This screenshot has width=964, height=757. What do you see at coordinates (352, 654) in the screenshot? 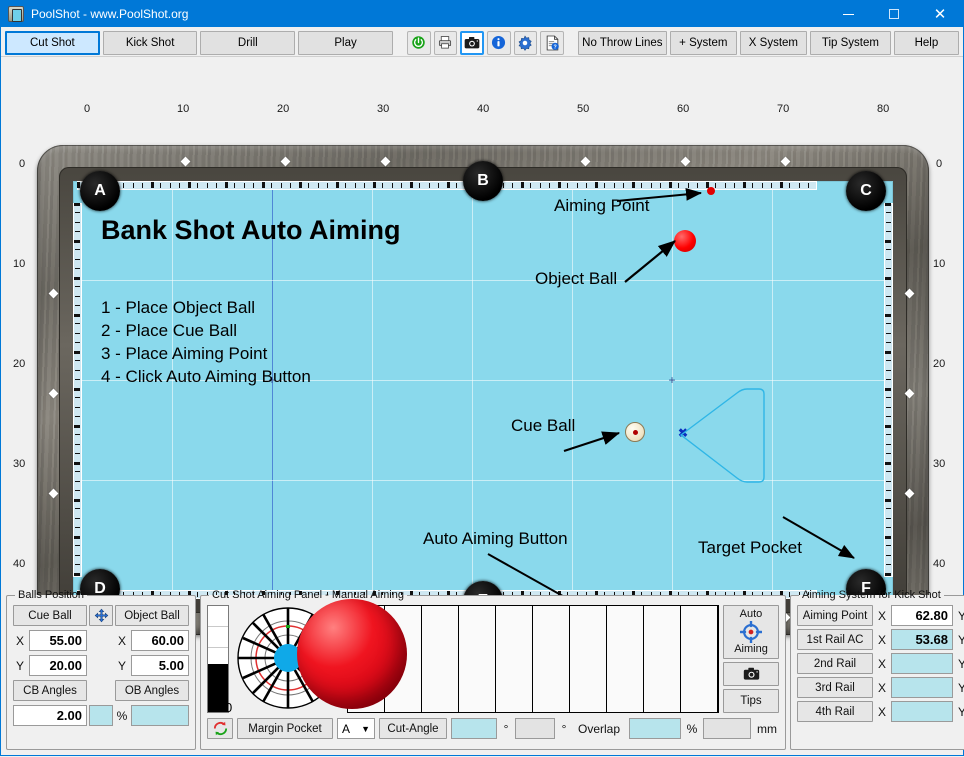
I see `object-ball-preview` at bounding box center [352, 654].